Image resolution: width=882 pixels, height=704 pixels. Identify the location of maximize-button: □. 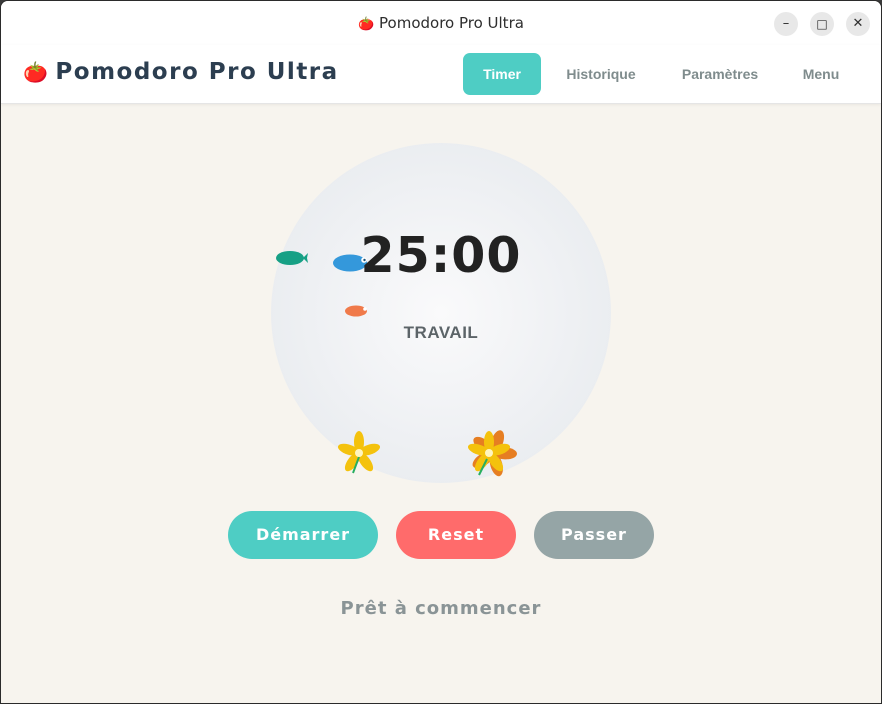
(822, 24).